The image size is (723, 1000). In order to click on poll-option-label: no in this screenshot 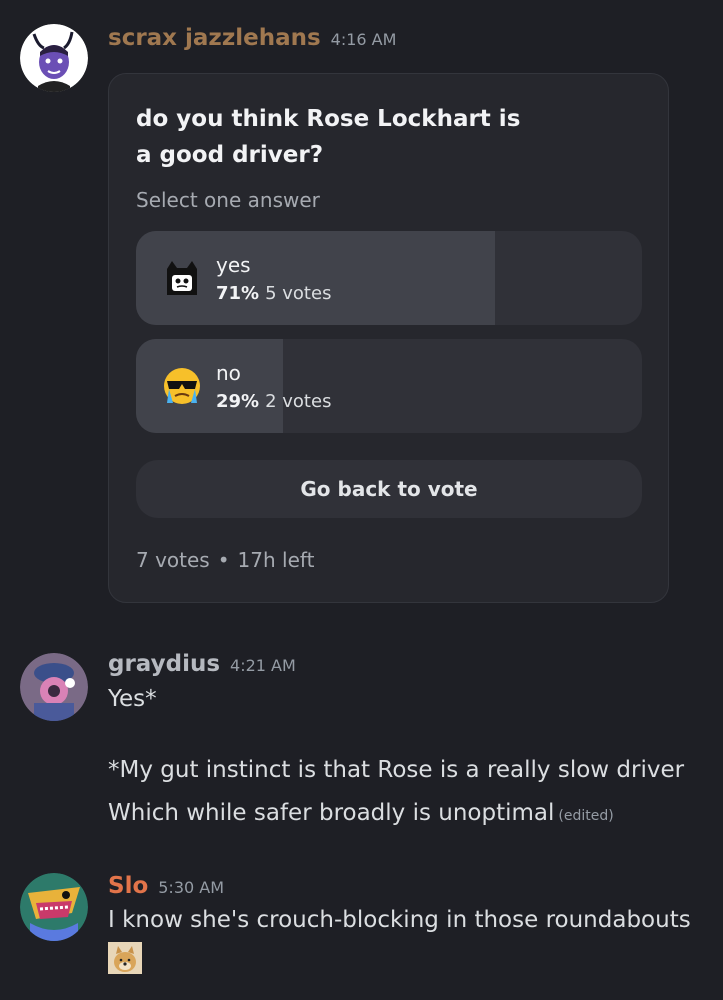, I will do `click(228, 373)`.